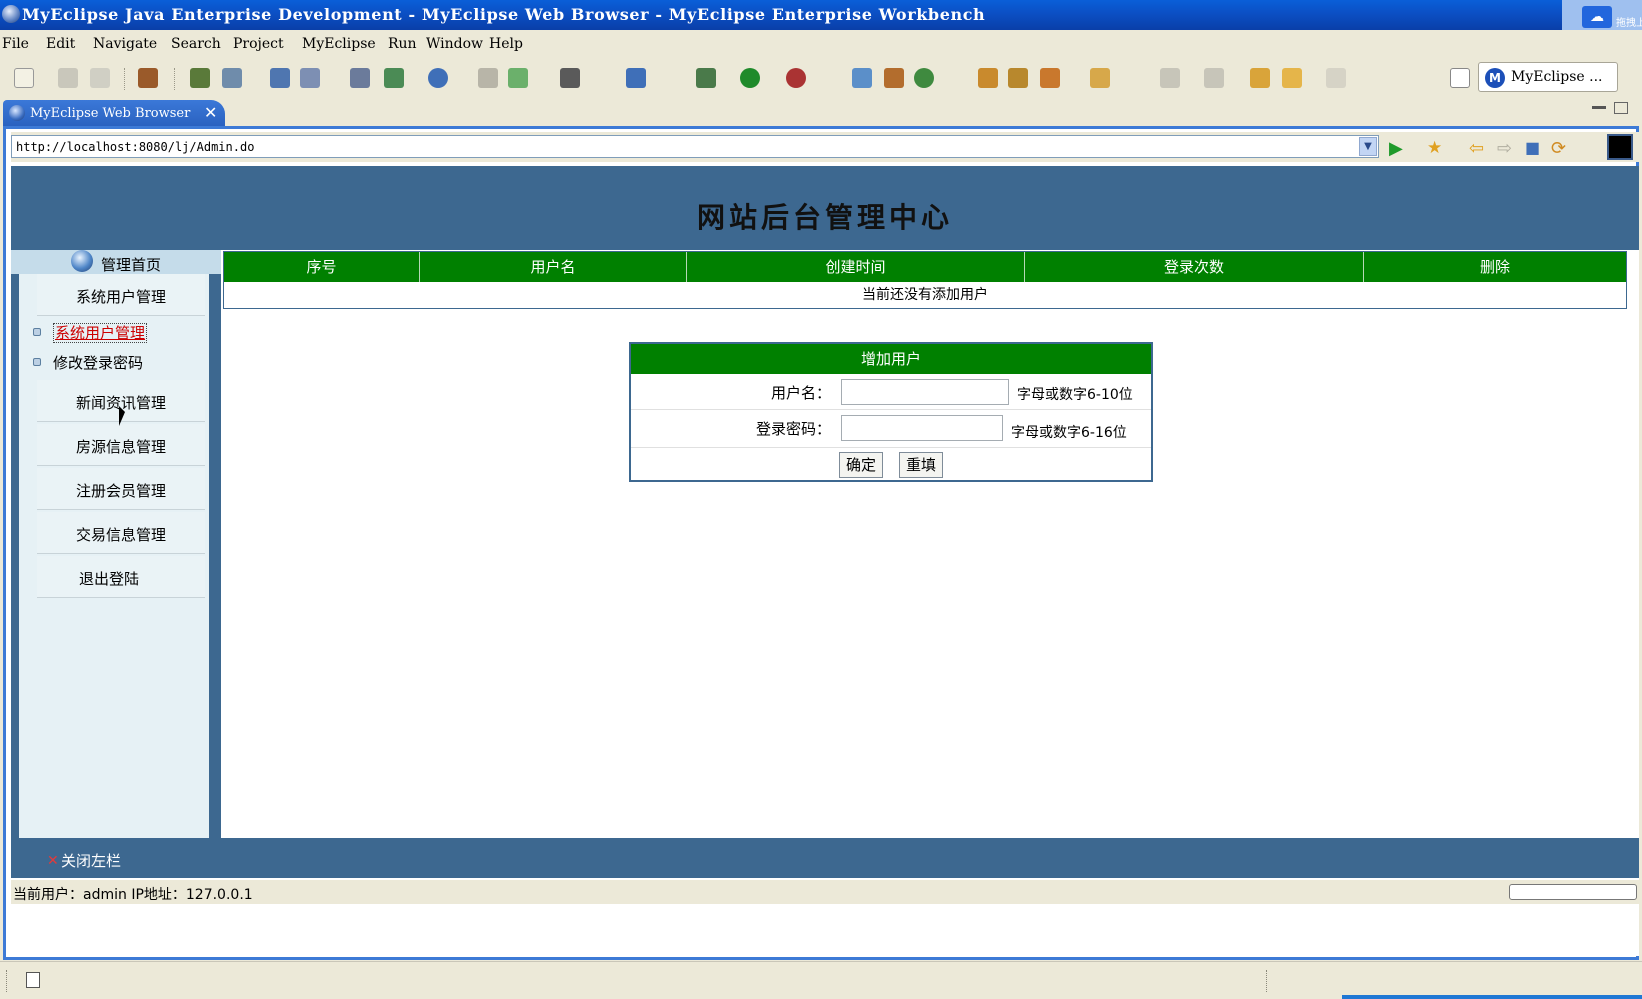  I want to click on search-icon, so click(280, 78).